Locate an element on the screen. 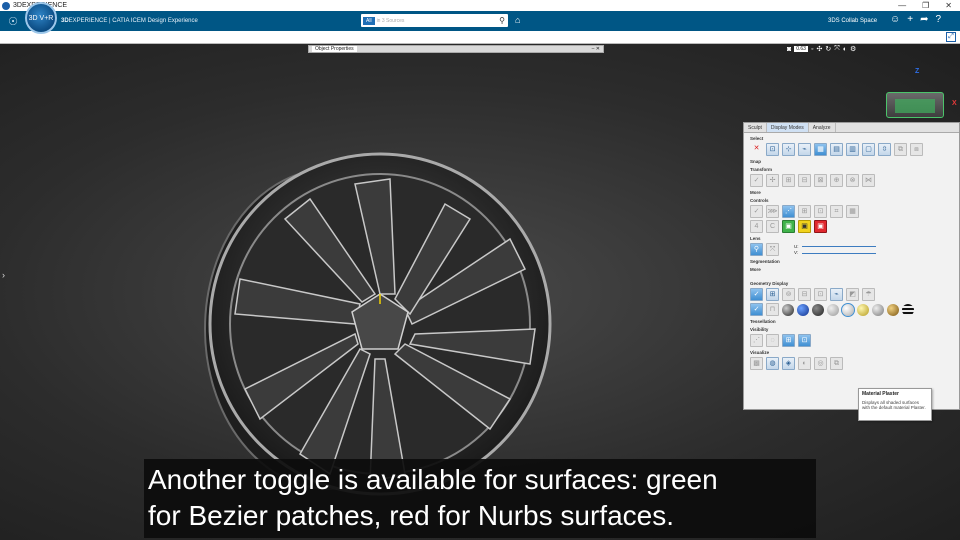 This screenshot has height=540, width=960. nurbs-red-toggle: ▣ is located at coordinates (820, 226).